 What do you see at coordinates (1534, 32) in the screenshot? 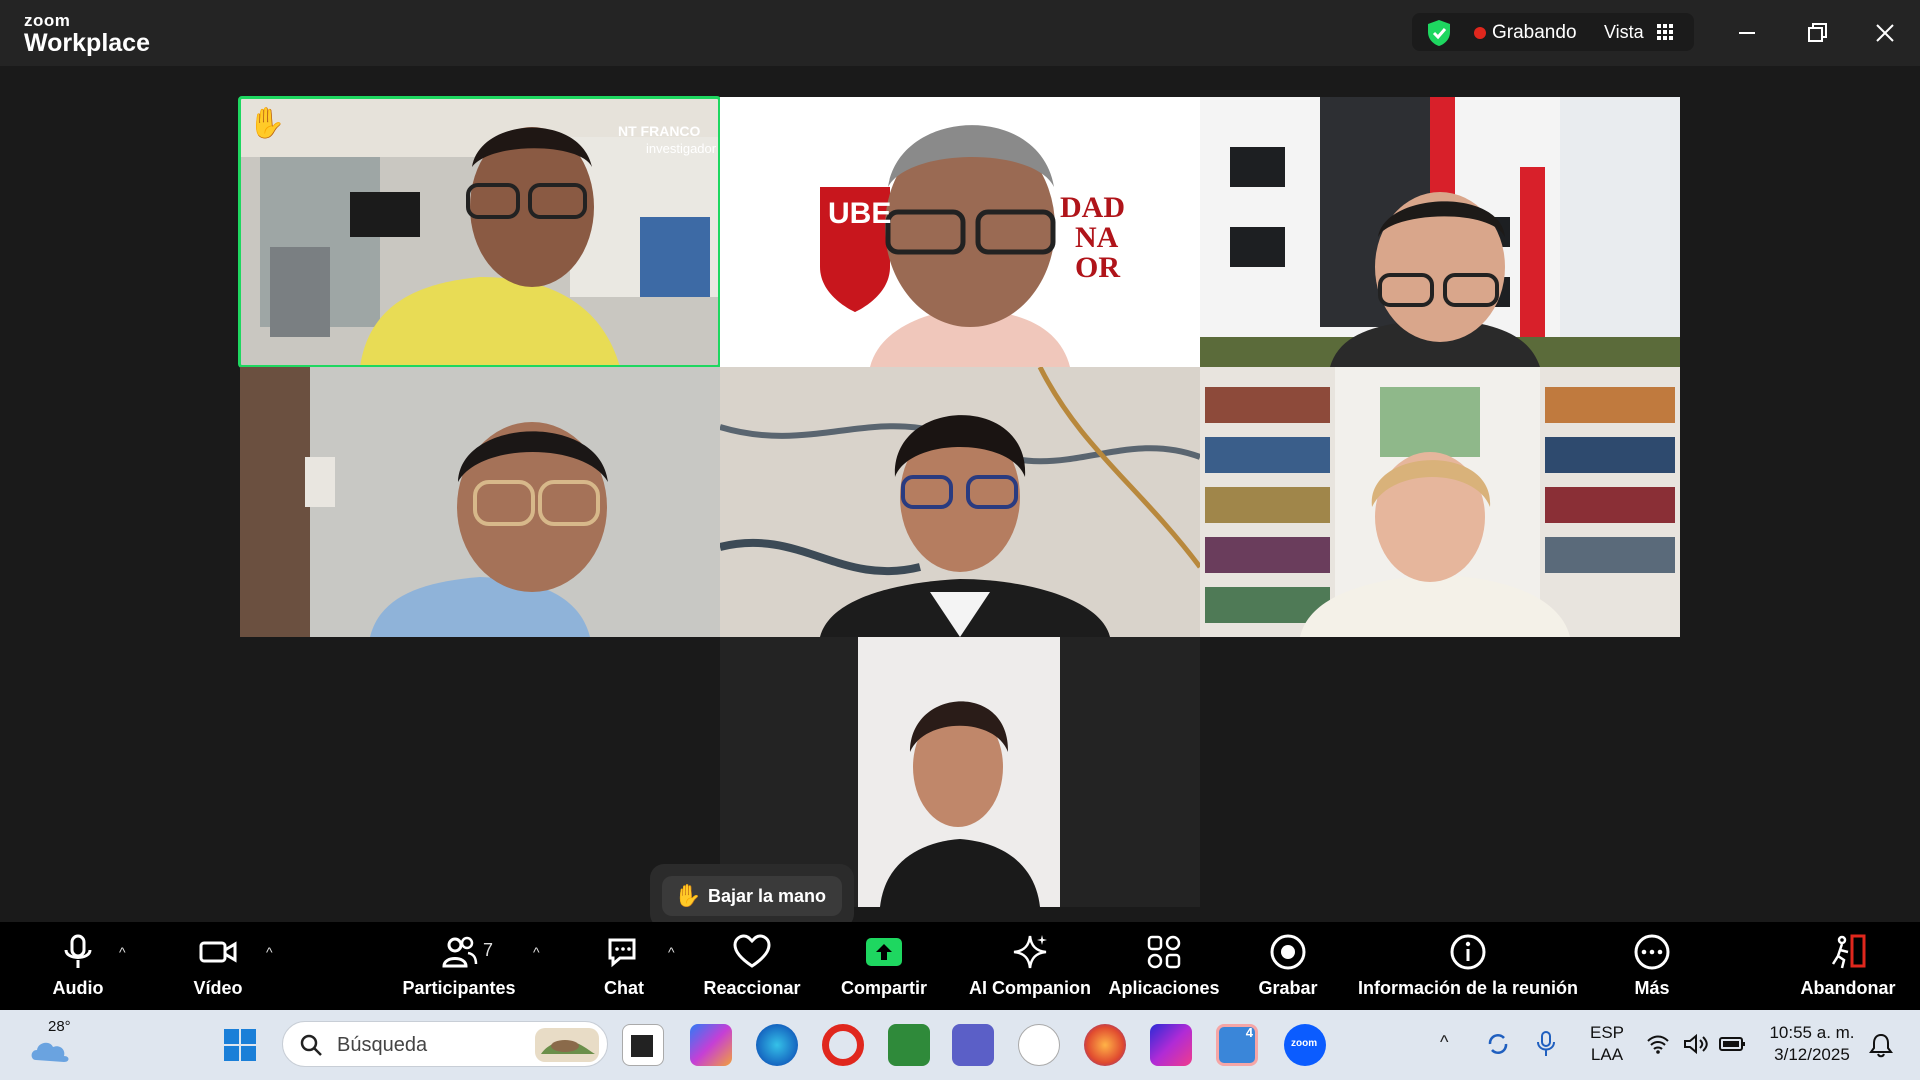
I see `recording-label: Grabando` at bounding box center [1534, 32].